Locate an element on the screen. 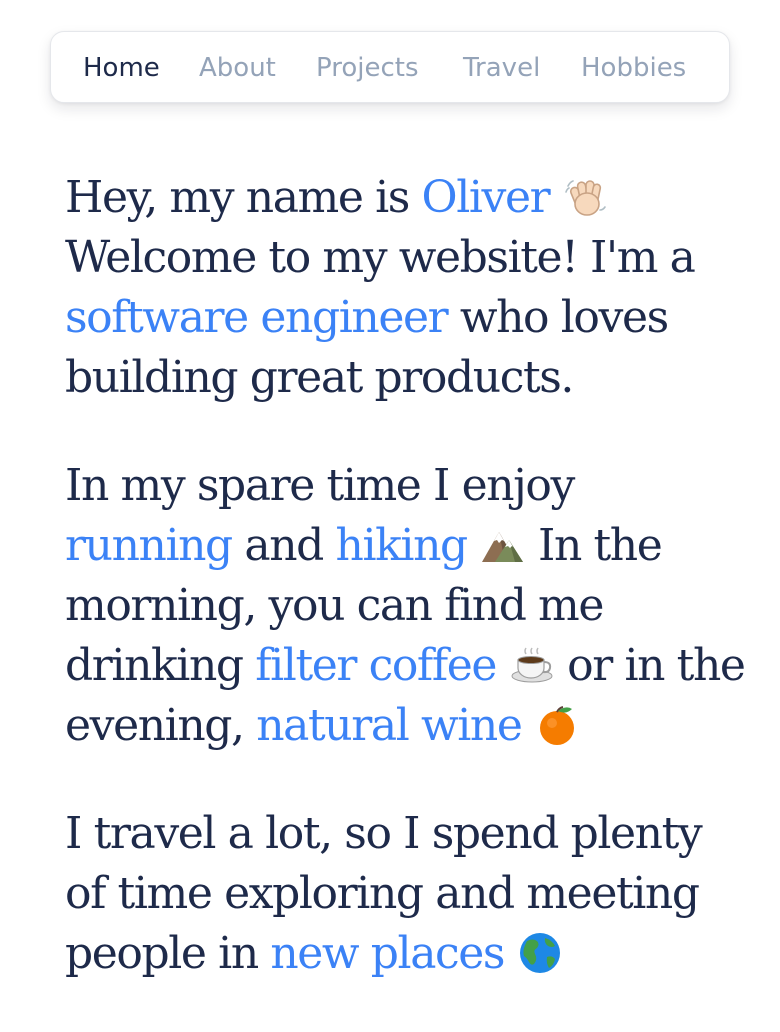 The width and height of the screenshot is (780, 1032). running-link: running is located at coordinates (149, 545).